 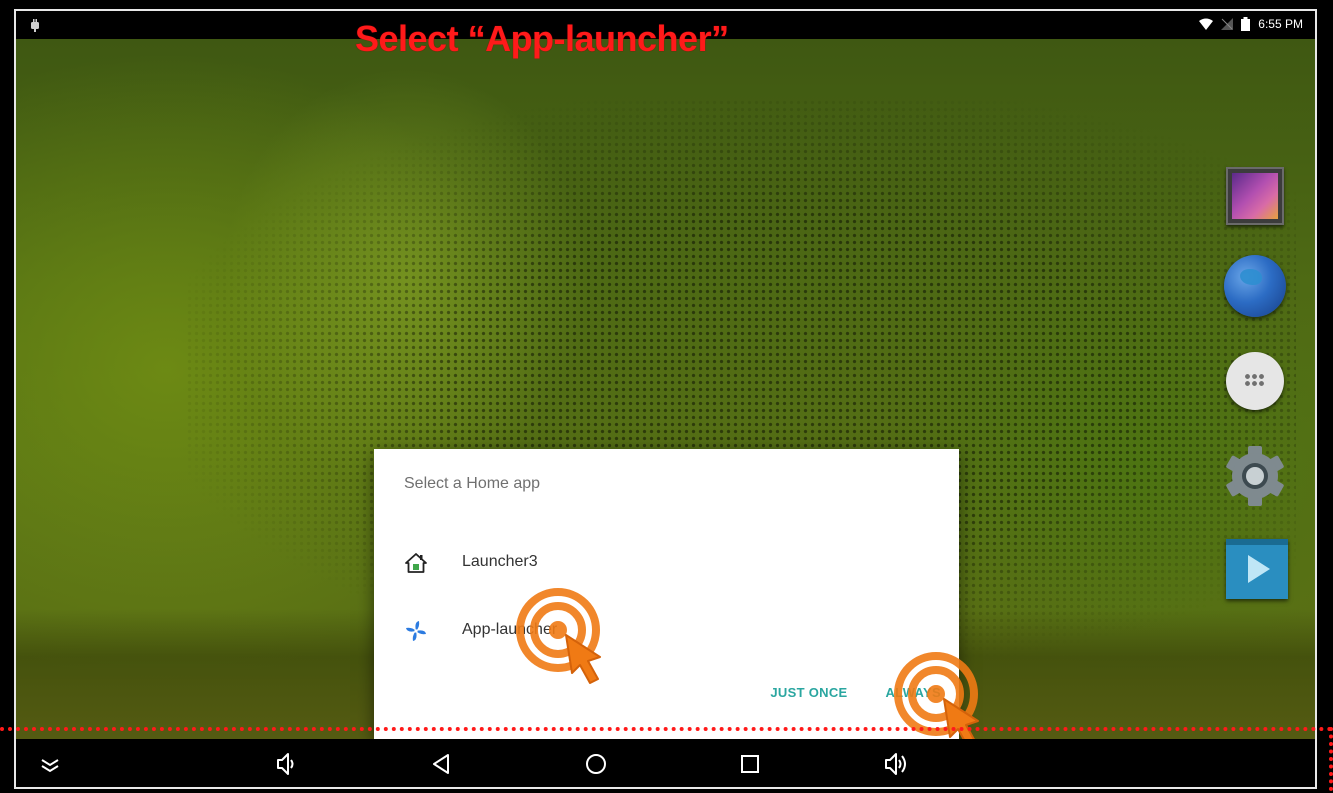 What do you see at coordinates (286, 764) in the screenshot?
I see `volume-down-icon` at bounding box center [286, 764].